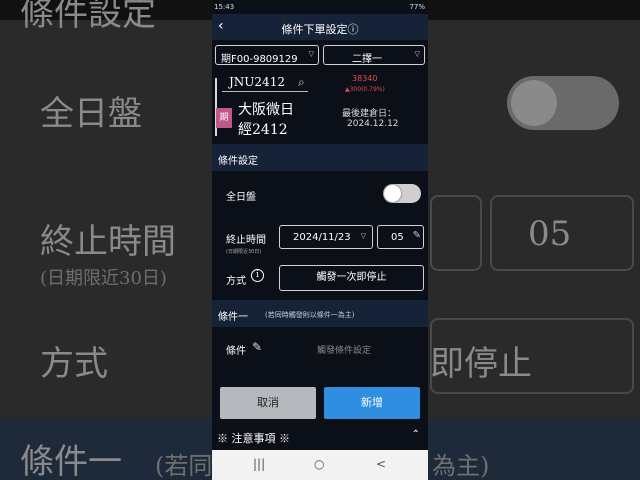 The height and width of the screenshot is (480, 640). What do you see at coordinates (365, 89) in the screenshot?
I see `price-change: ▲300(0.79%)` at bounding box center [365, 89].